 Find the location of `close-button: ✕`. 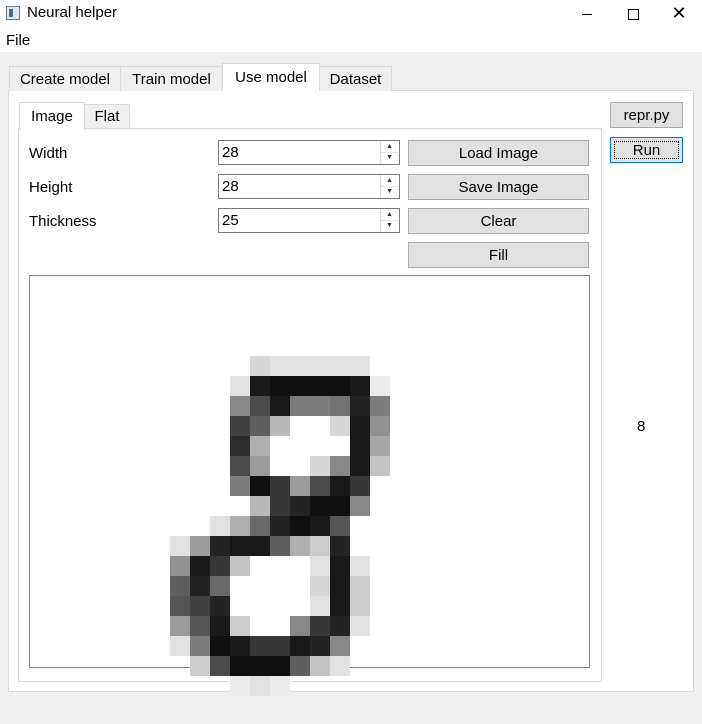

close-button: ✕ is located at coordinates (679, 14).